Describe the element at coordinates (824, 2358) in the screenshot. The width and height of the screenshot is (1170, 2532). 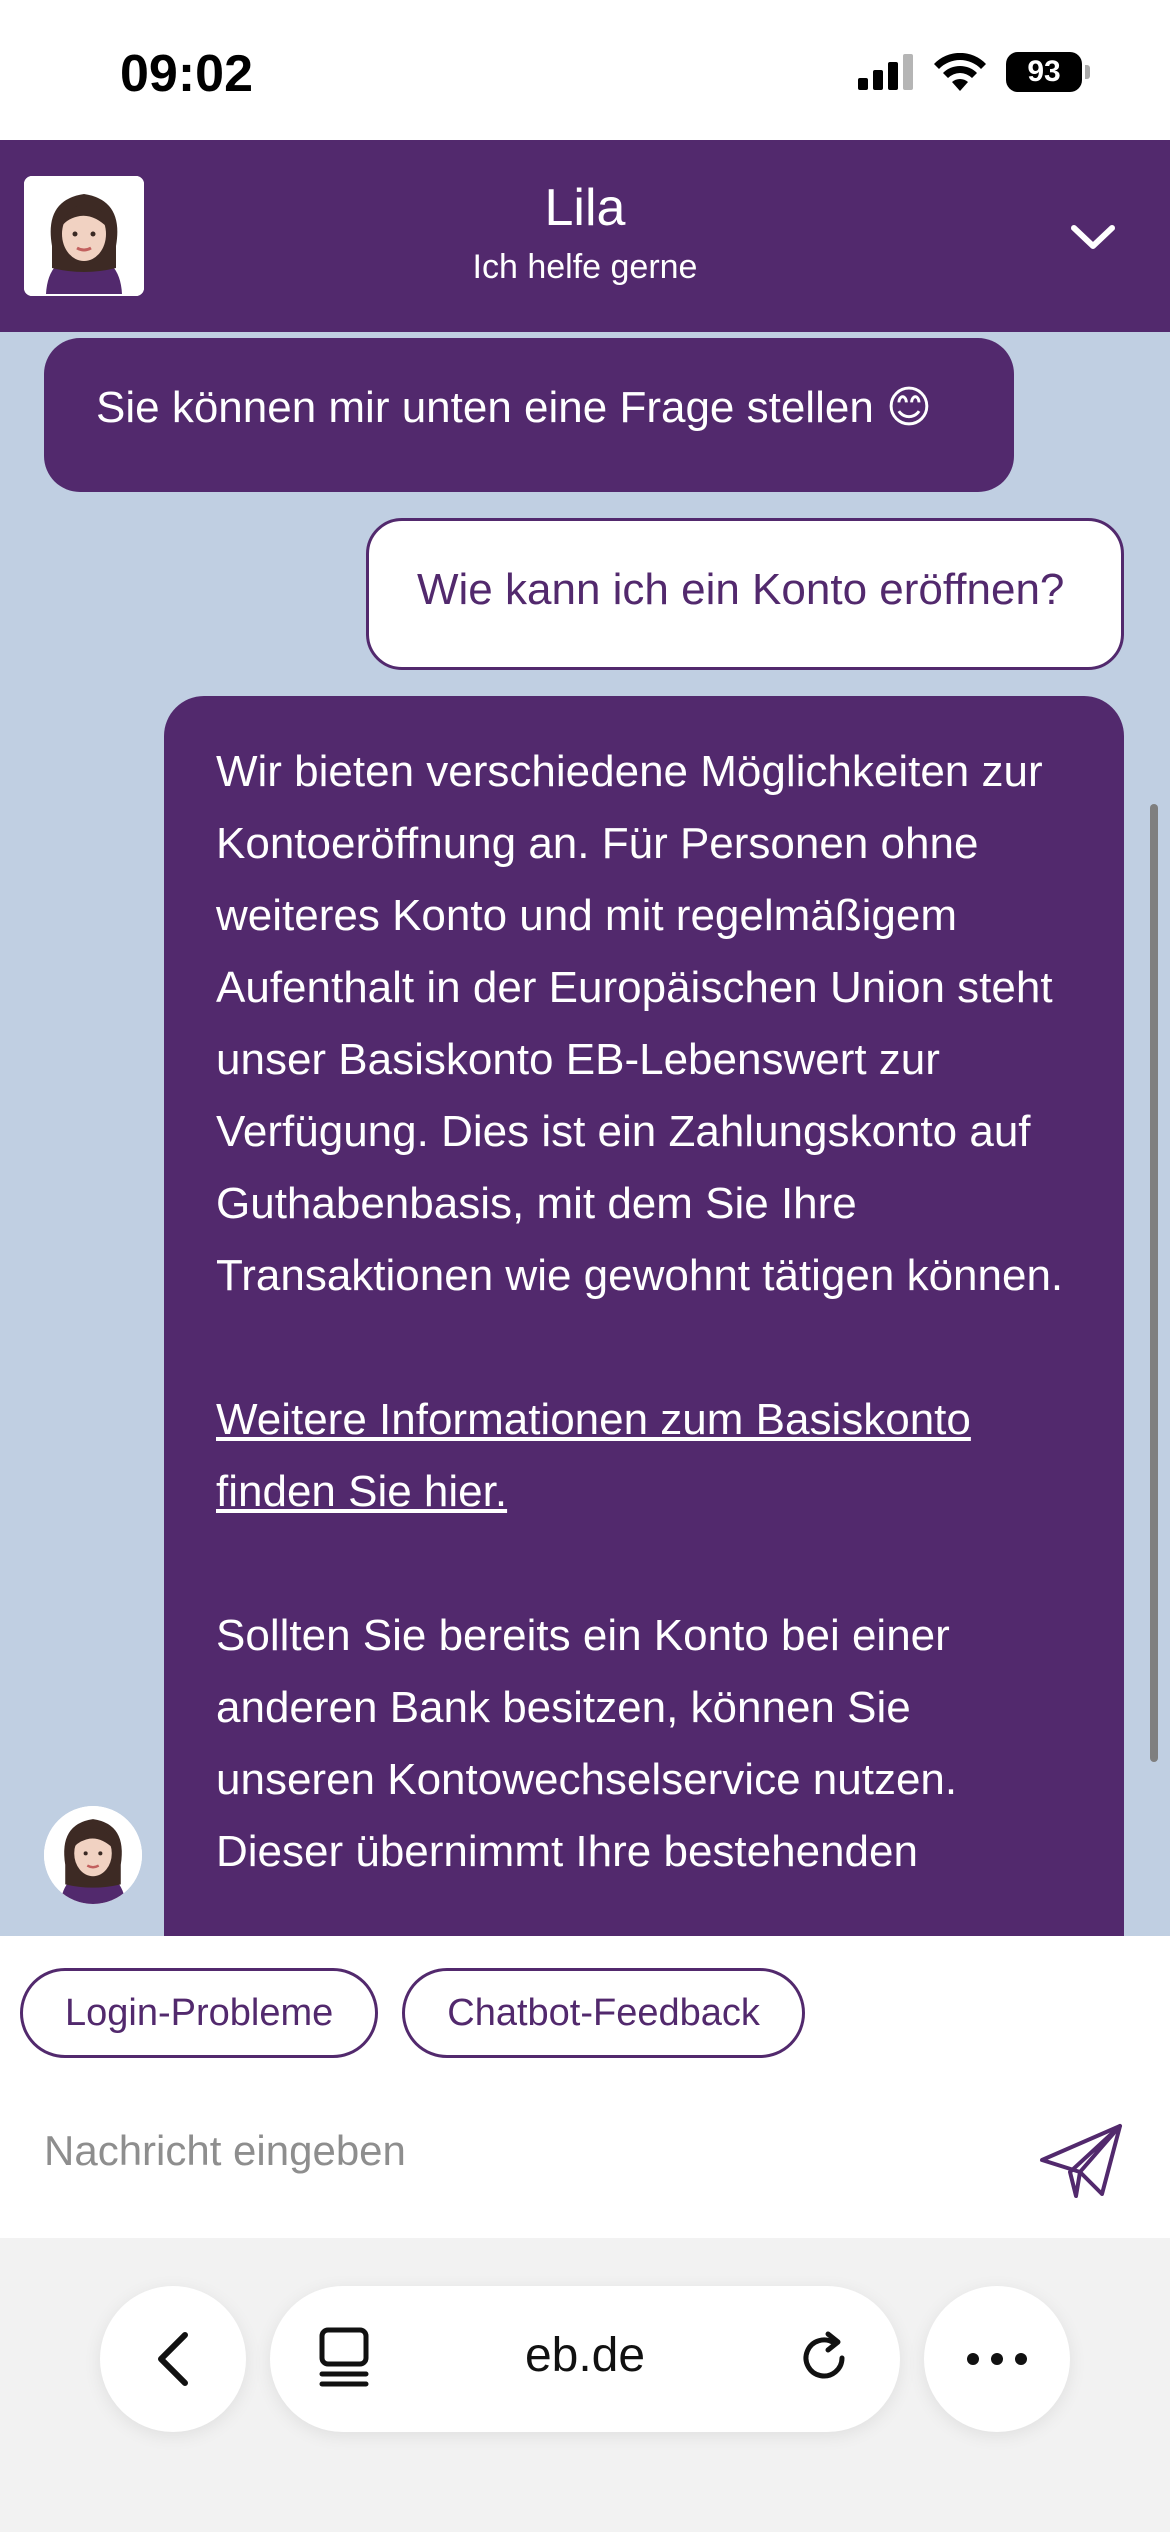
I see `reload-icon` at that location.